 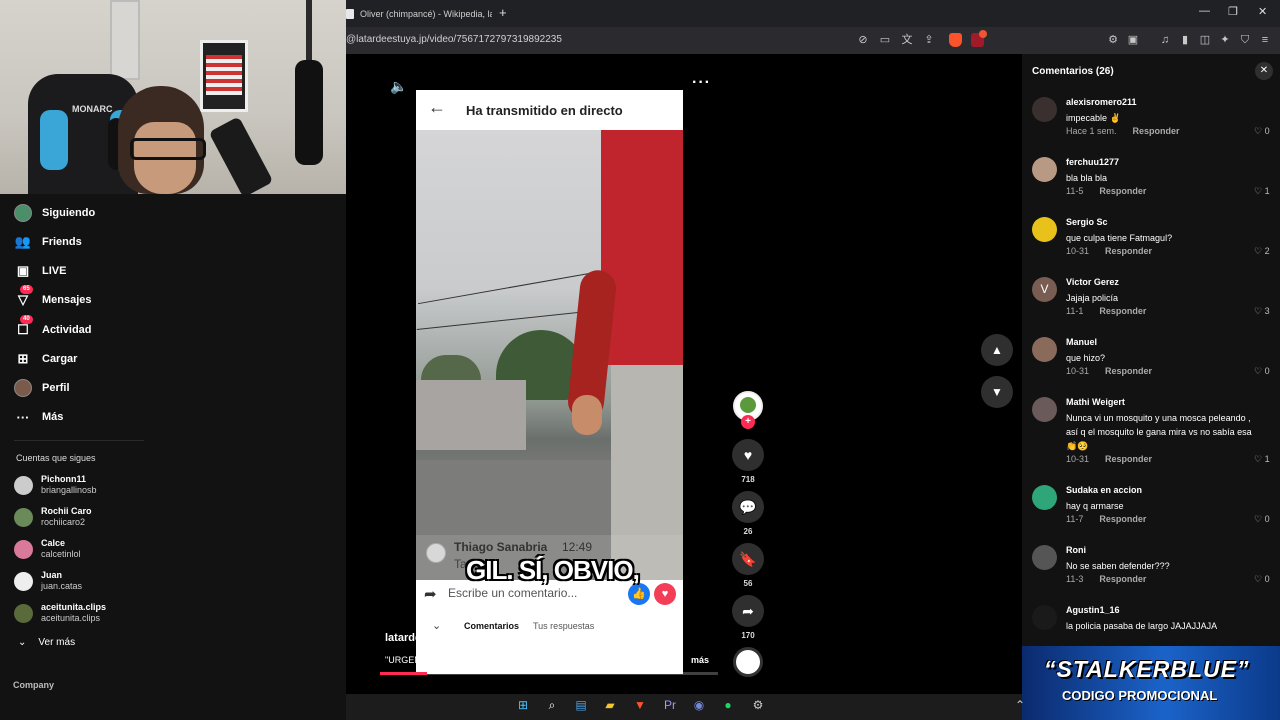 I want to click on sidebar-item-siguiendo: Siguiendo, so click(x=54, y=213).